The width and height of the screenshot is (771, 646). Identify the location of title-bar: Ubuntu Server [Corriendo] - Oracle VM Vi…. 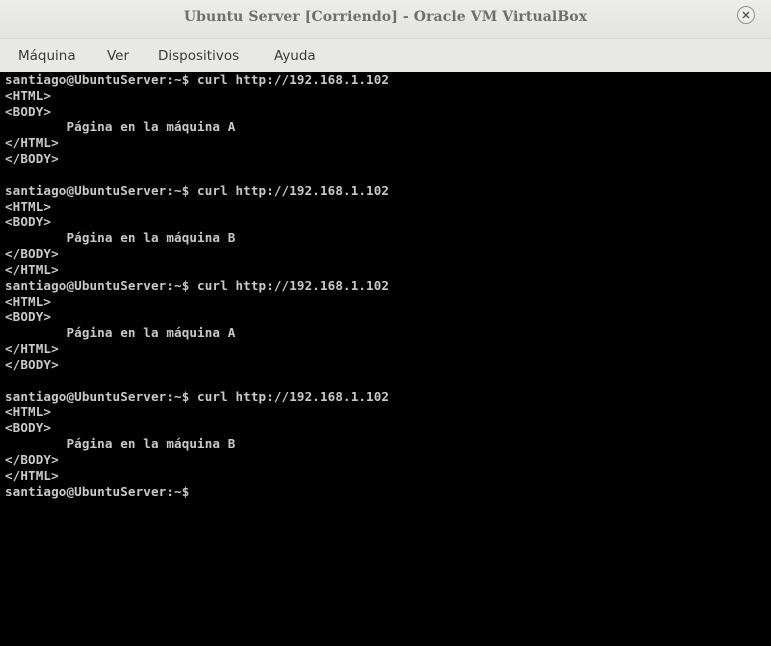
(385, 19).